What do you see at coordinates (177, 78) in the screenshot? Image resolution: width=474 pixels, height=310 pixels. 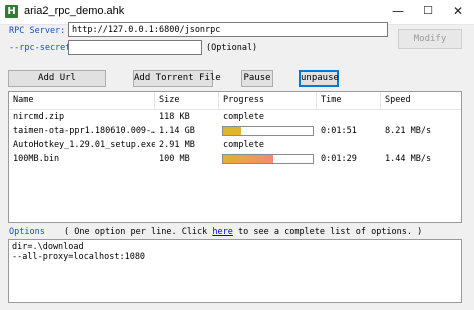 I see `add-torrent-button: Add Torrent File` at bounding box center [177, 78].